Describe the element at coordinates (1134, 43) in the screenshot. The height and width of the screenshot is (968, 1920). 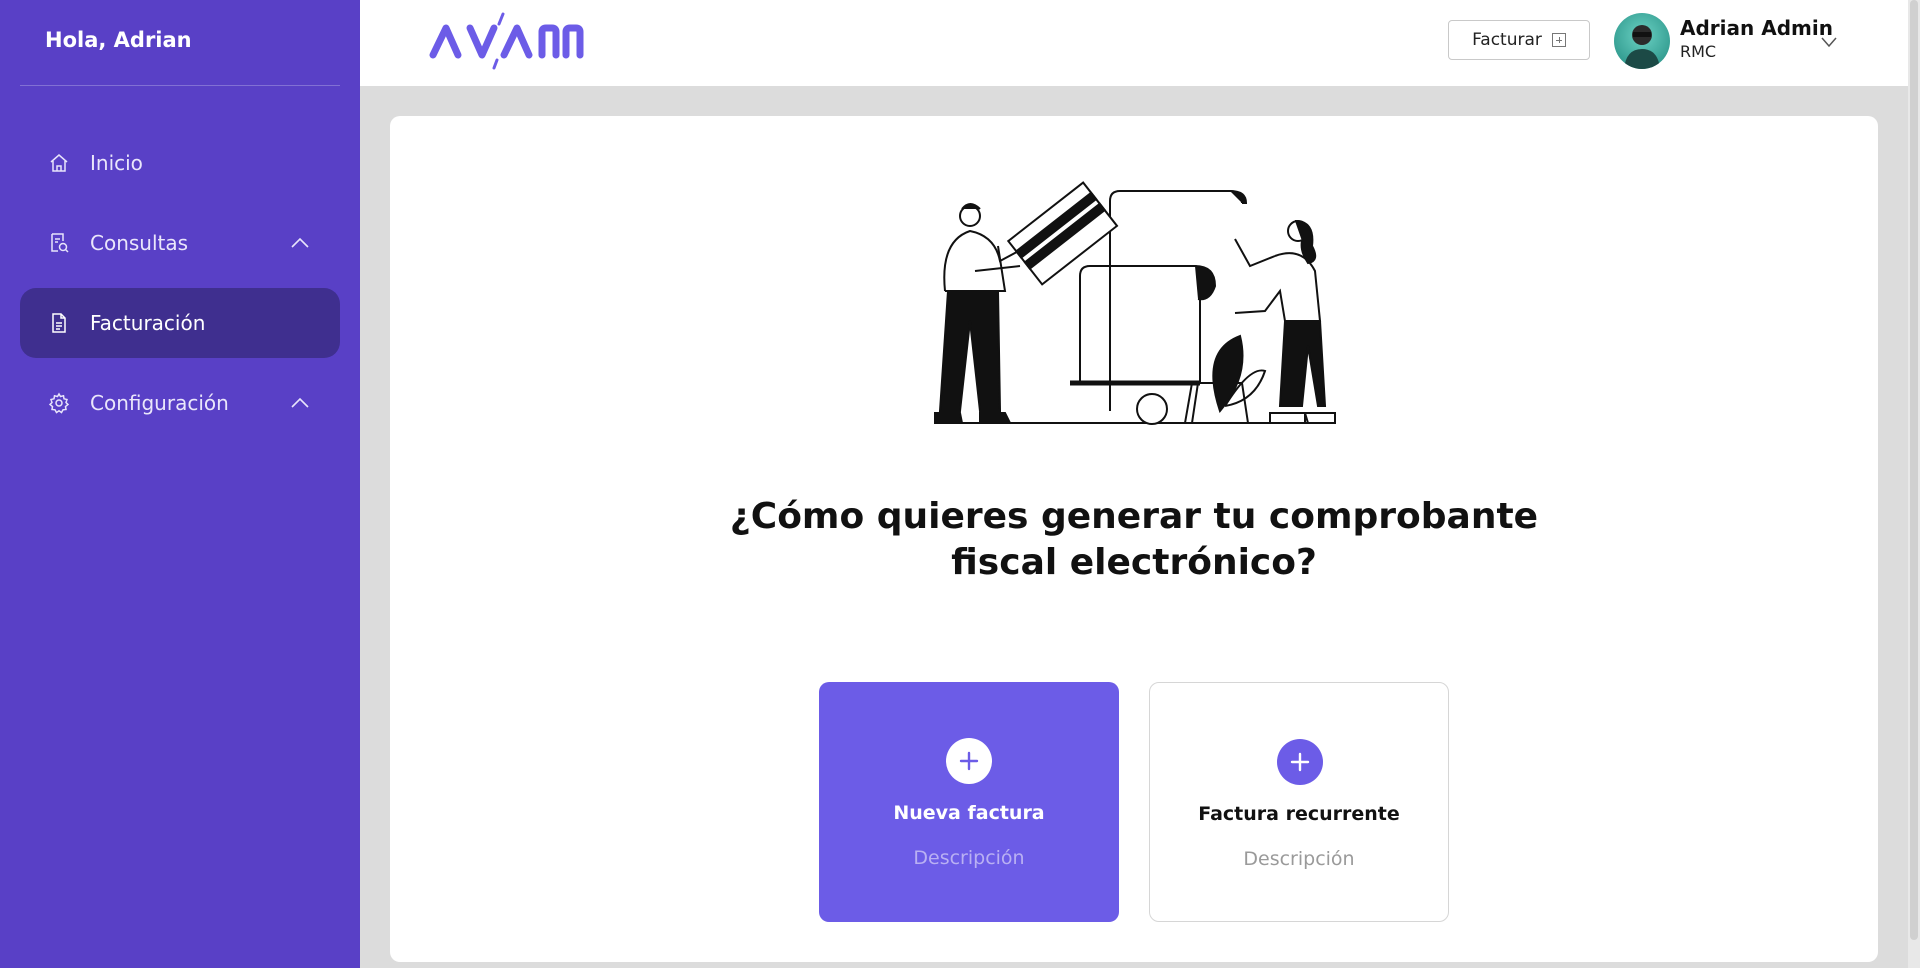
I see `top-header: Facturar Adrian Admin RMC` at that location.